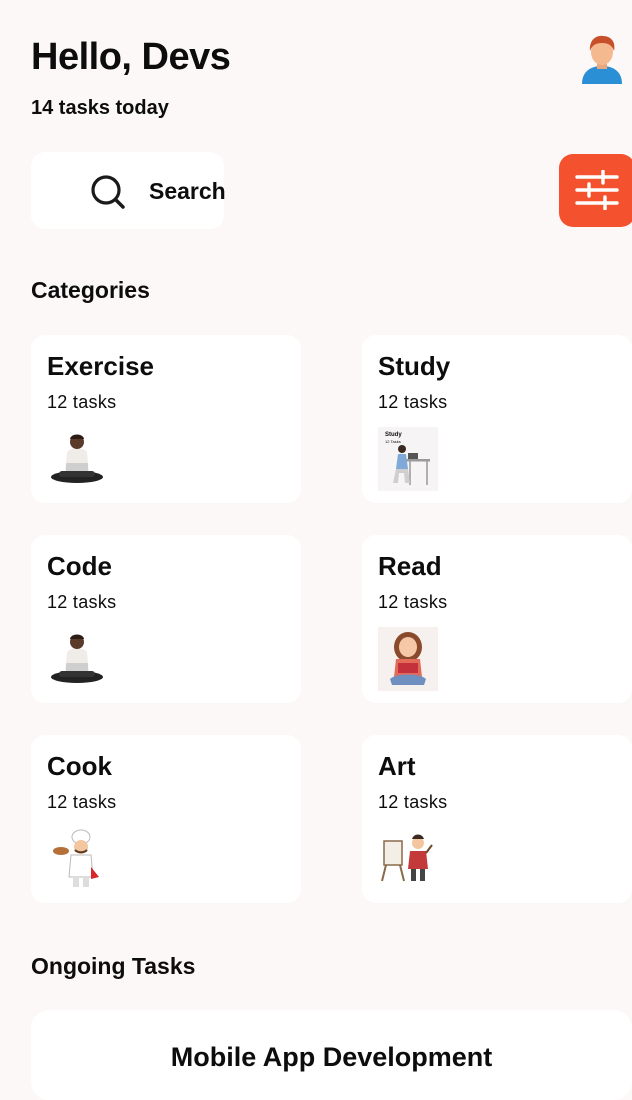 This screenshot has width=632, height=1100. Describe the element at coordinates (497, 619) in the screenshot. I see `category-card-read: Read 12 tasks` at that location.